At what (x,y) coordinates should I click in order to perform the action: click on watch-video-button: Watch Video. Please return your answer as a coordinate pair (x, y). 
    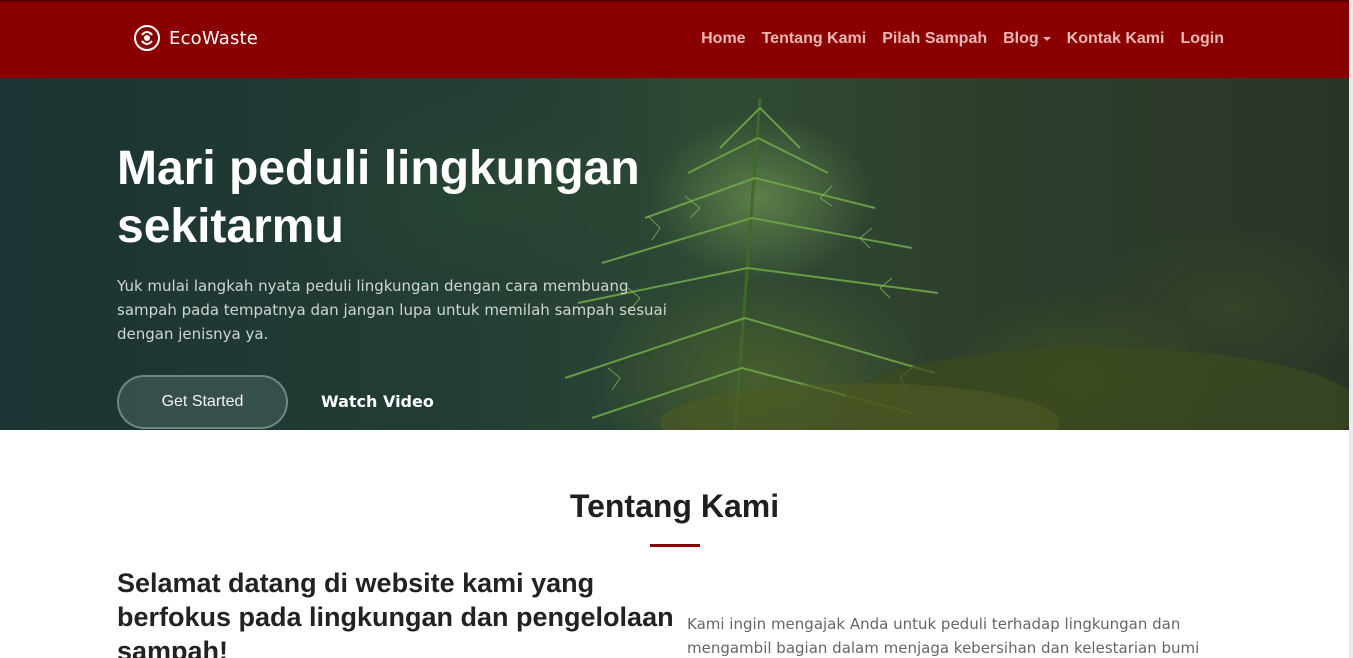
    Looking at the image, I should click on (377, 401).